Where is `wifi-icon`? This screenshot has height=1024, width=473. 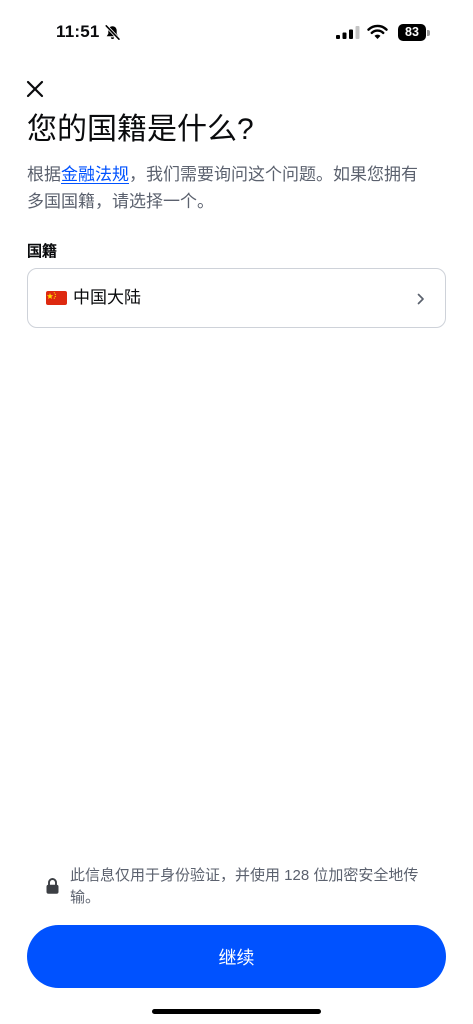 wifi-icon is located at coordinates (377, 32).